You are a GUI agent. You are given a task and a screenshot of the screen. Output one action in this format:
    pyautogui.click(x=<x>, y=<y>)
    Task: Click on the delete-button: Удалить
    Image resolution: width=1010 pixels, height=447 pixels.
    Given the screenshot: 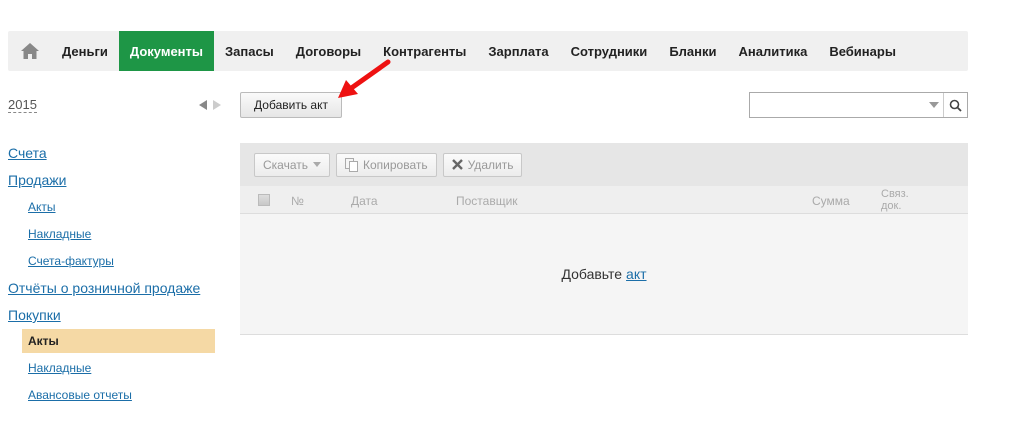 What is the action you would take?
    pyautogui.click(x=482, y=164)
    